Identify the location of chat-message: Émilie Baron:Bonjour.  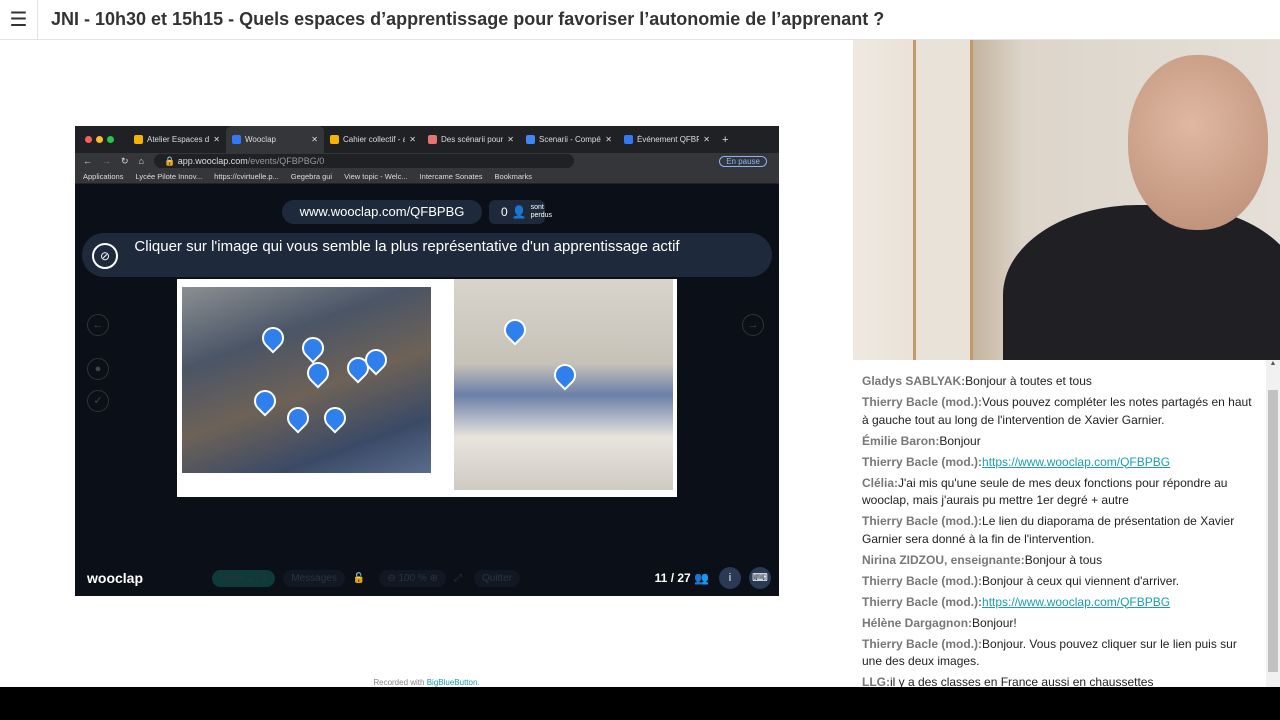
(1060, 442).